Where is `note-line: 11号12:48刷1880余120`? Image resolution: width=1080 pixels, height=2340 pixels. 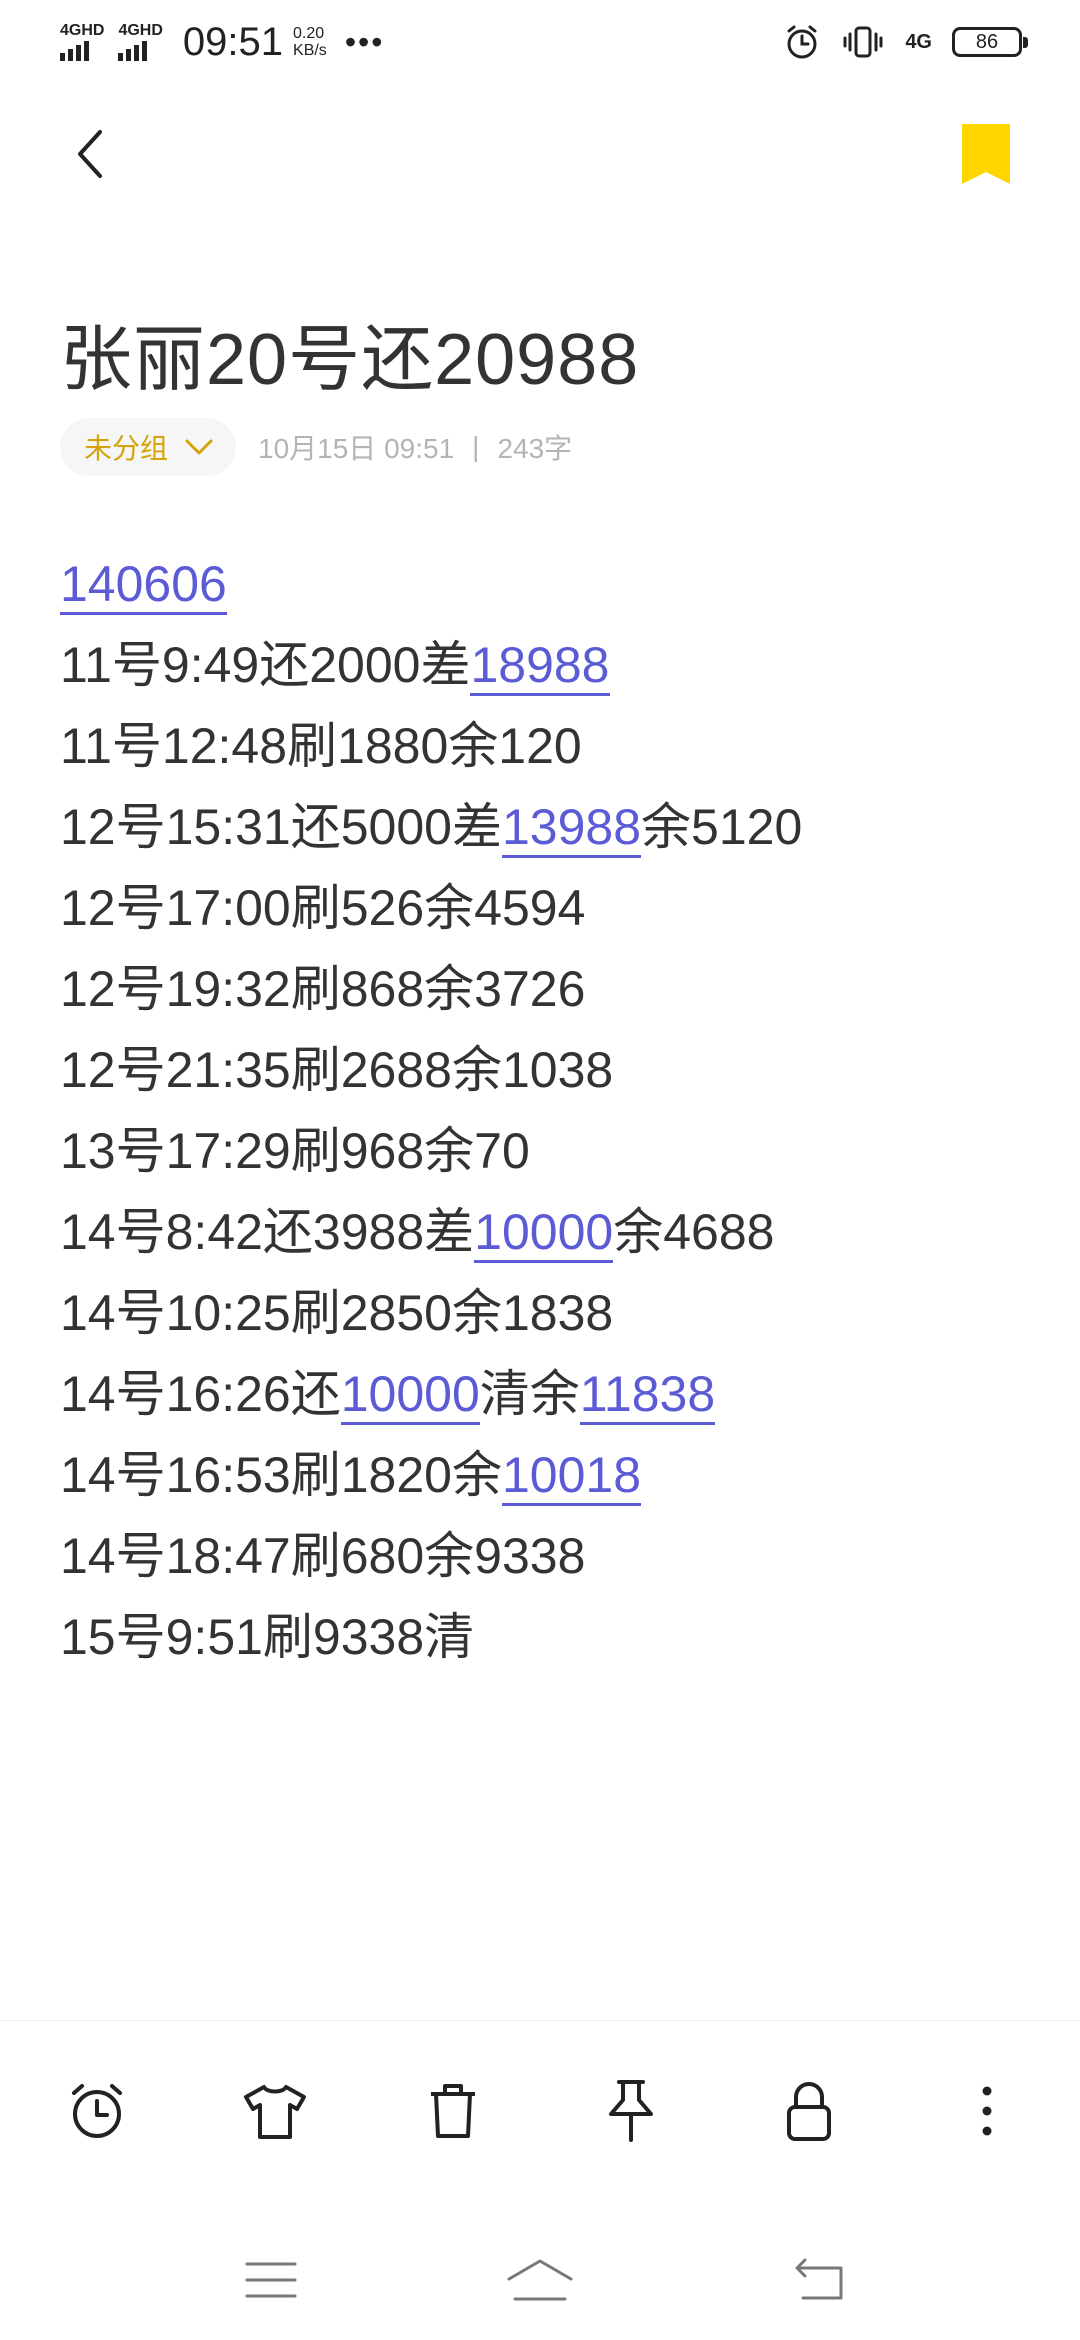 note-line: 11号12:48刷1880余120 is located at coordinates (550, 746).